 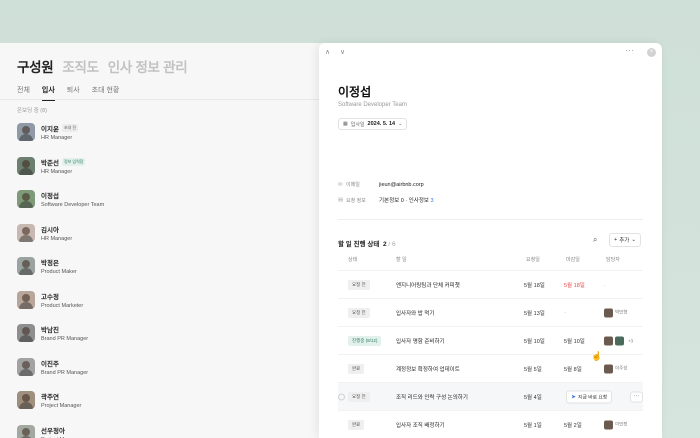 I want to click on due-date: 5월 1일, so click(x=533, y=425).